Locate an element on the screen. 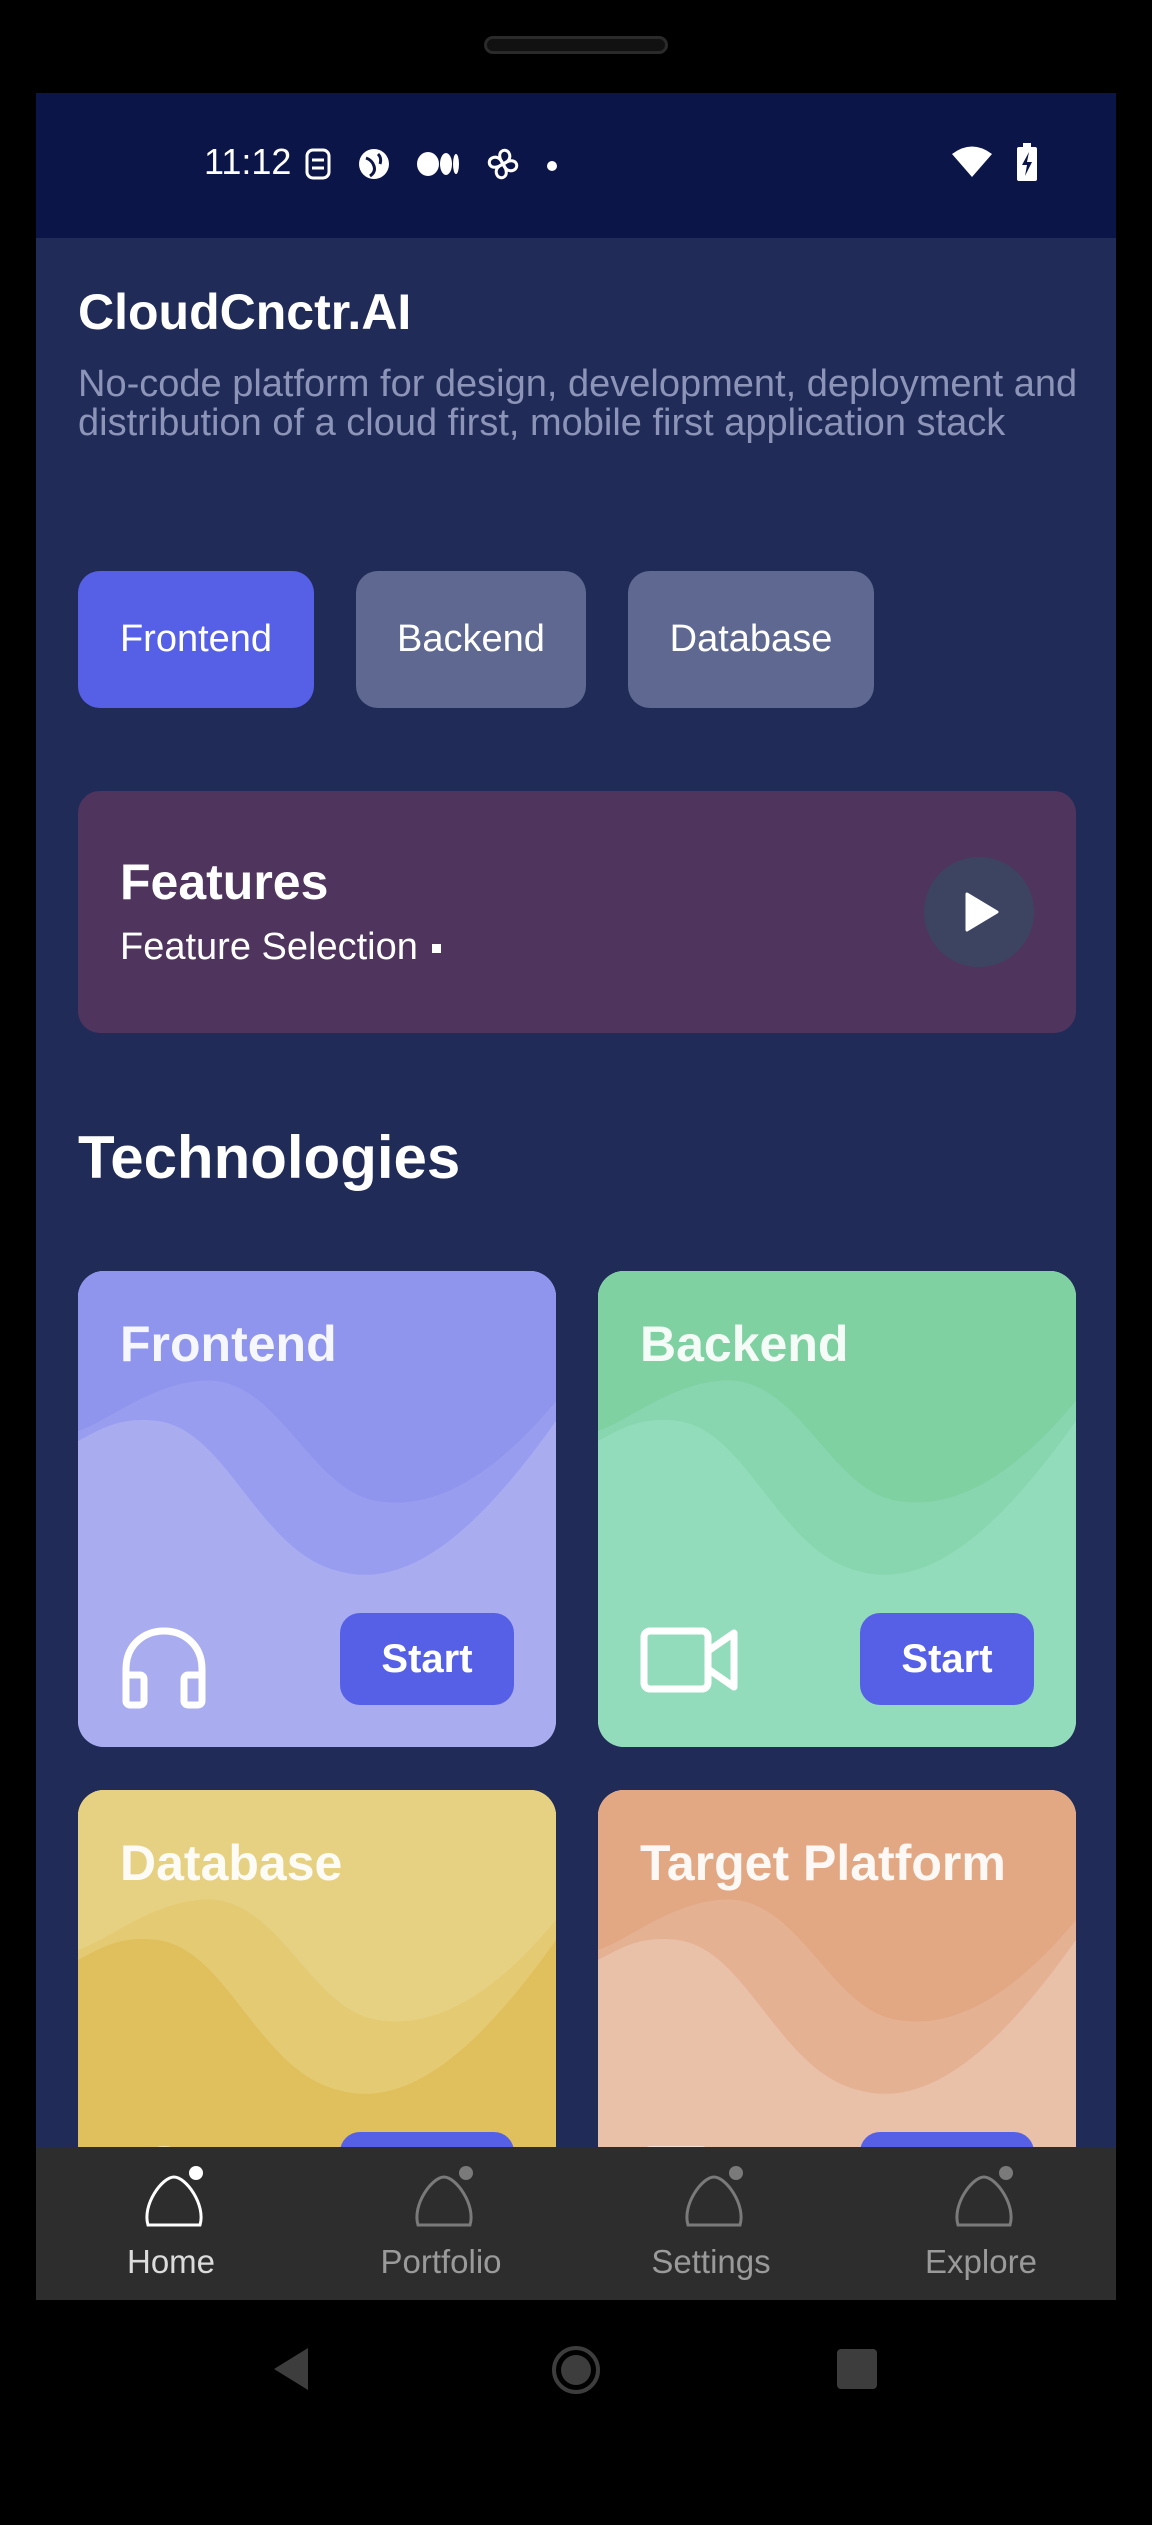  nav-label: Explore is located at coordinates (981, 2261).